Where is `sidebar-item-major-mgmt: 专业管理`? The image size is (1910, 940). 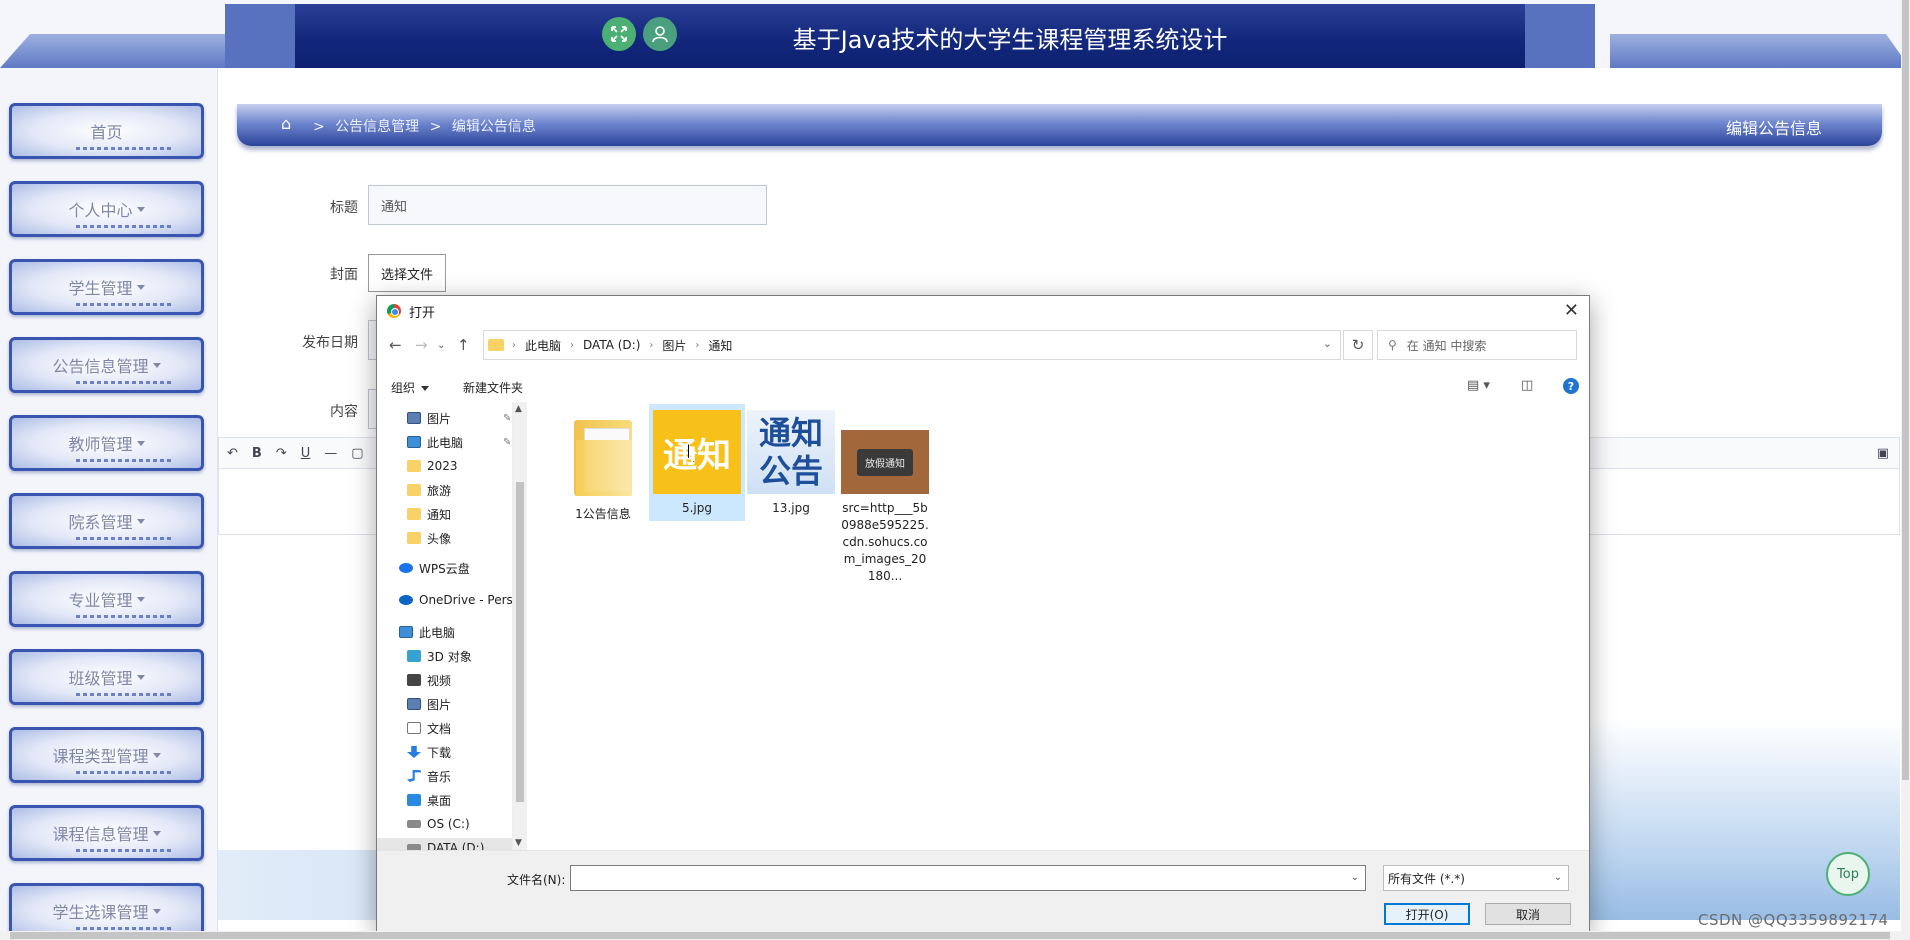
sidebar-item-major-mgmt: 专业管理 is located at coordinates (106, 599).